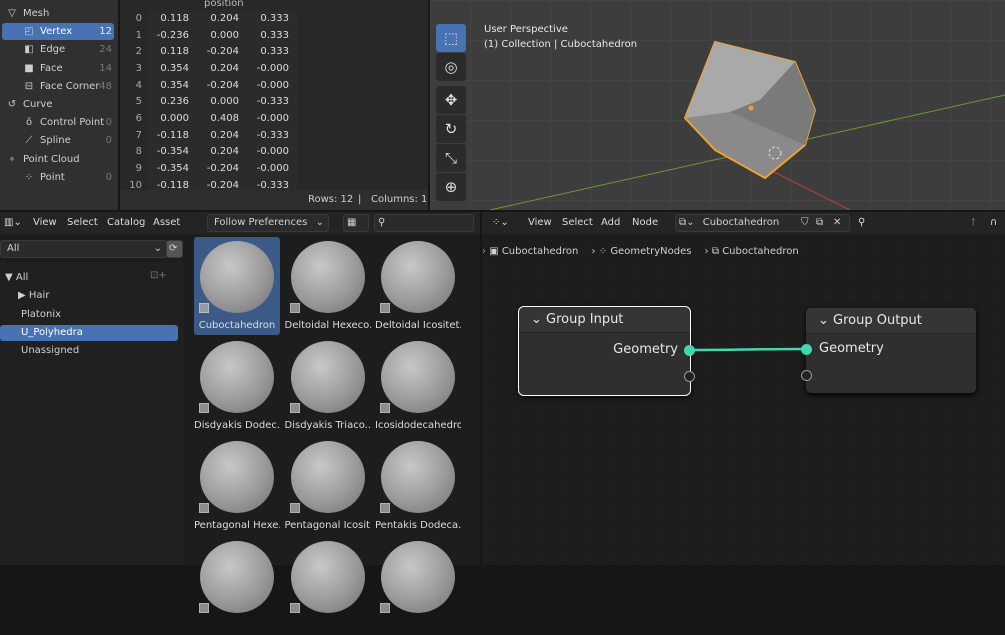 The image size is (1005, 635). Describe the element at coordinates (451, 67) in the screenshot. I see `cursor-icon: ◎` at that location.